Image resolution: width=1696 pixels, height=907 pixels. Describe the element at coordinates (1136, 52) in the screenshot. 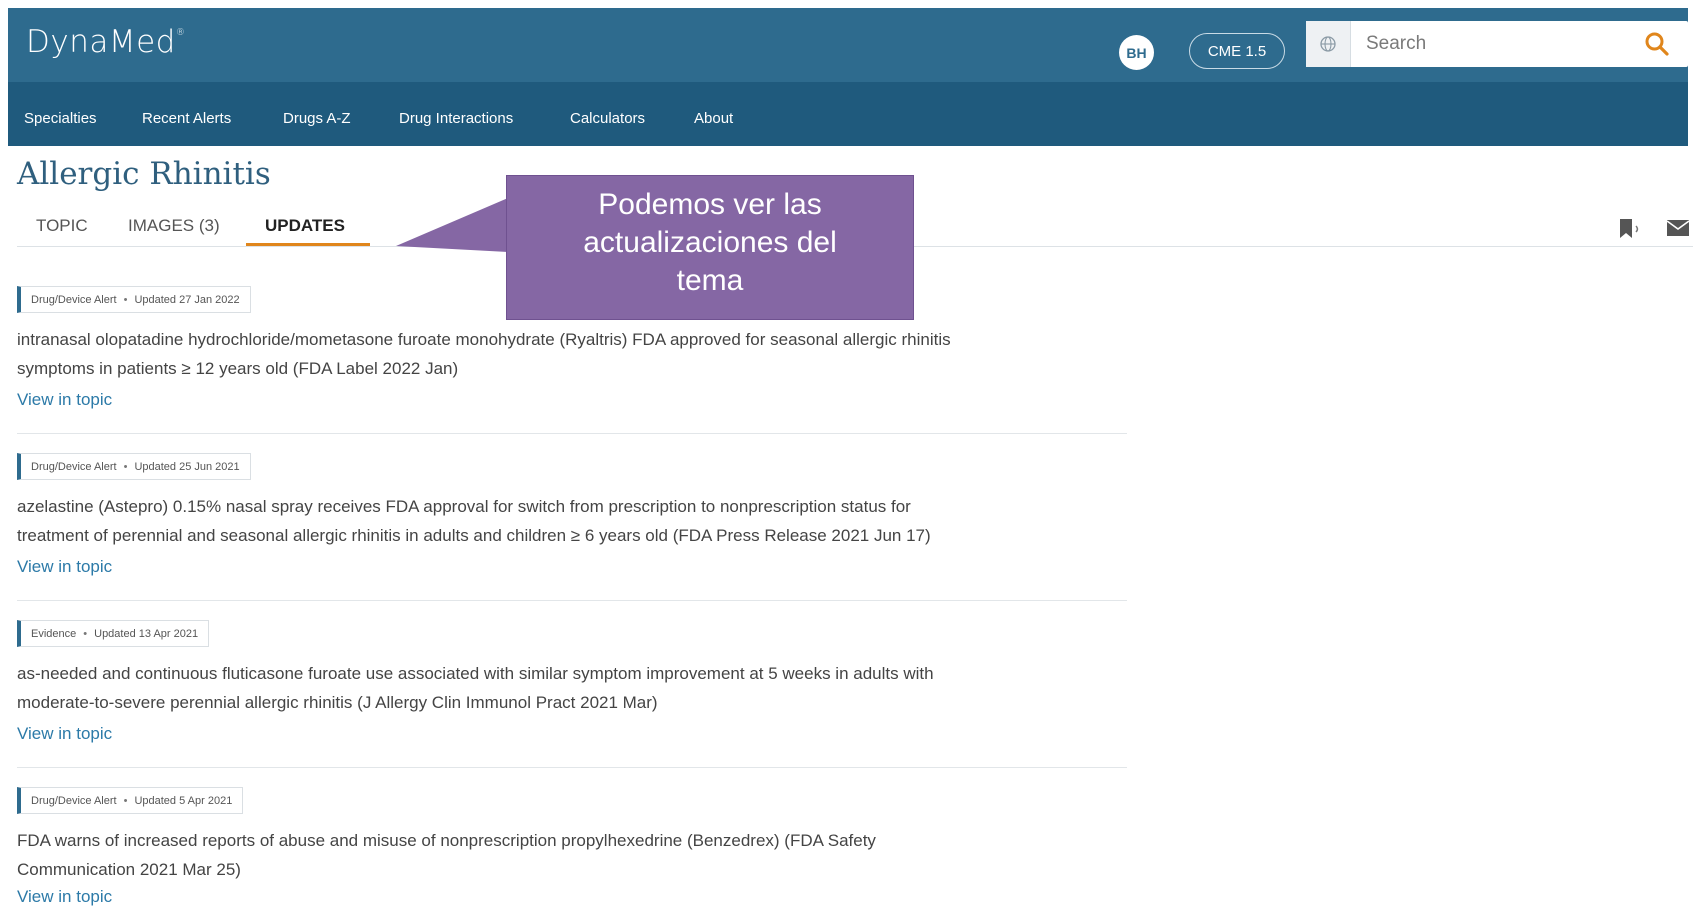

I see `user-avatar: BH` at that location.